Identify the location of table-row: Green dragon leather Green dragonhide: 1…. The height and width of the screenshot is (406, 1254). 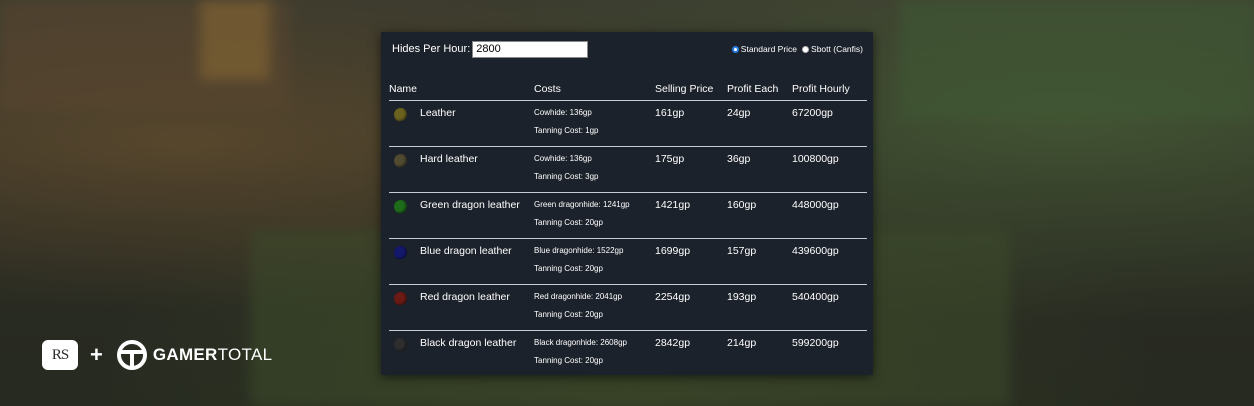
(628, 215).